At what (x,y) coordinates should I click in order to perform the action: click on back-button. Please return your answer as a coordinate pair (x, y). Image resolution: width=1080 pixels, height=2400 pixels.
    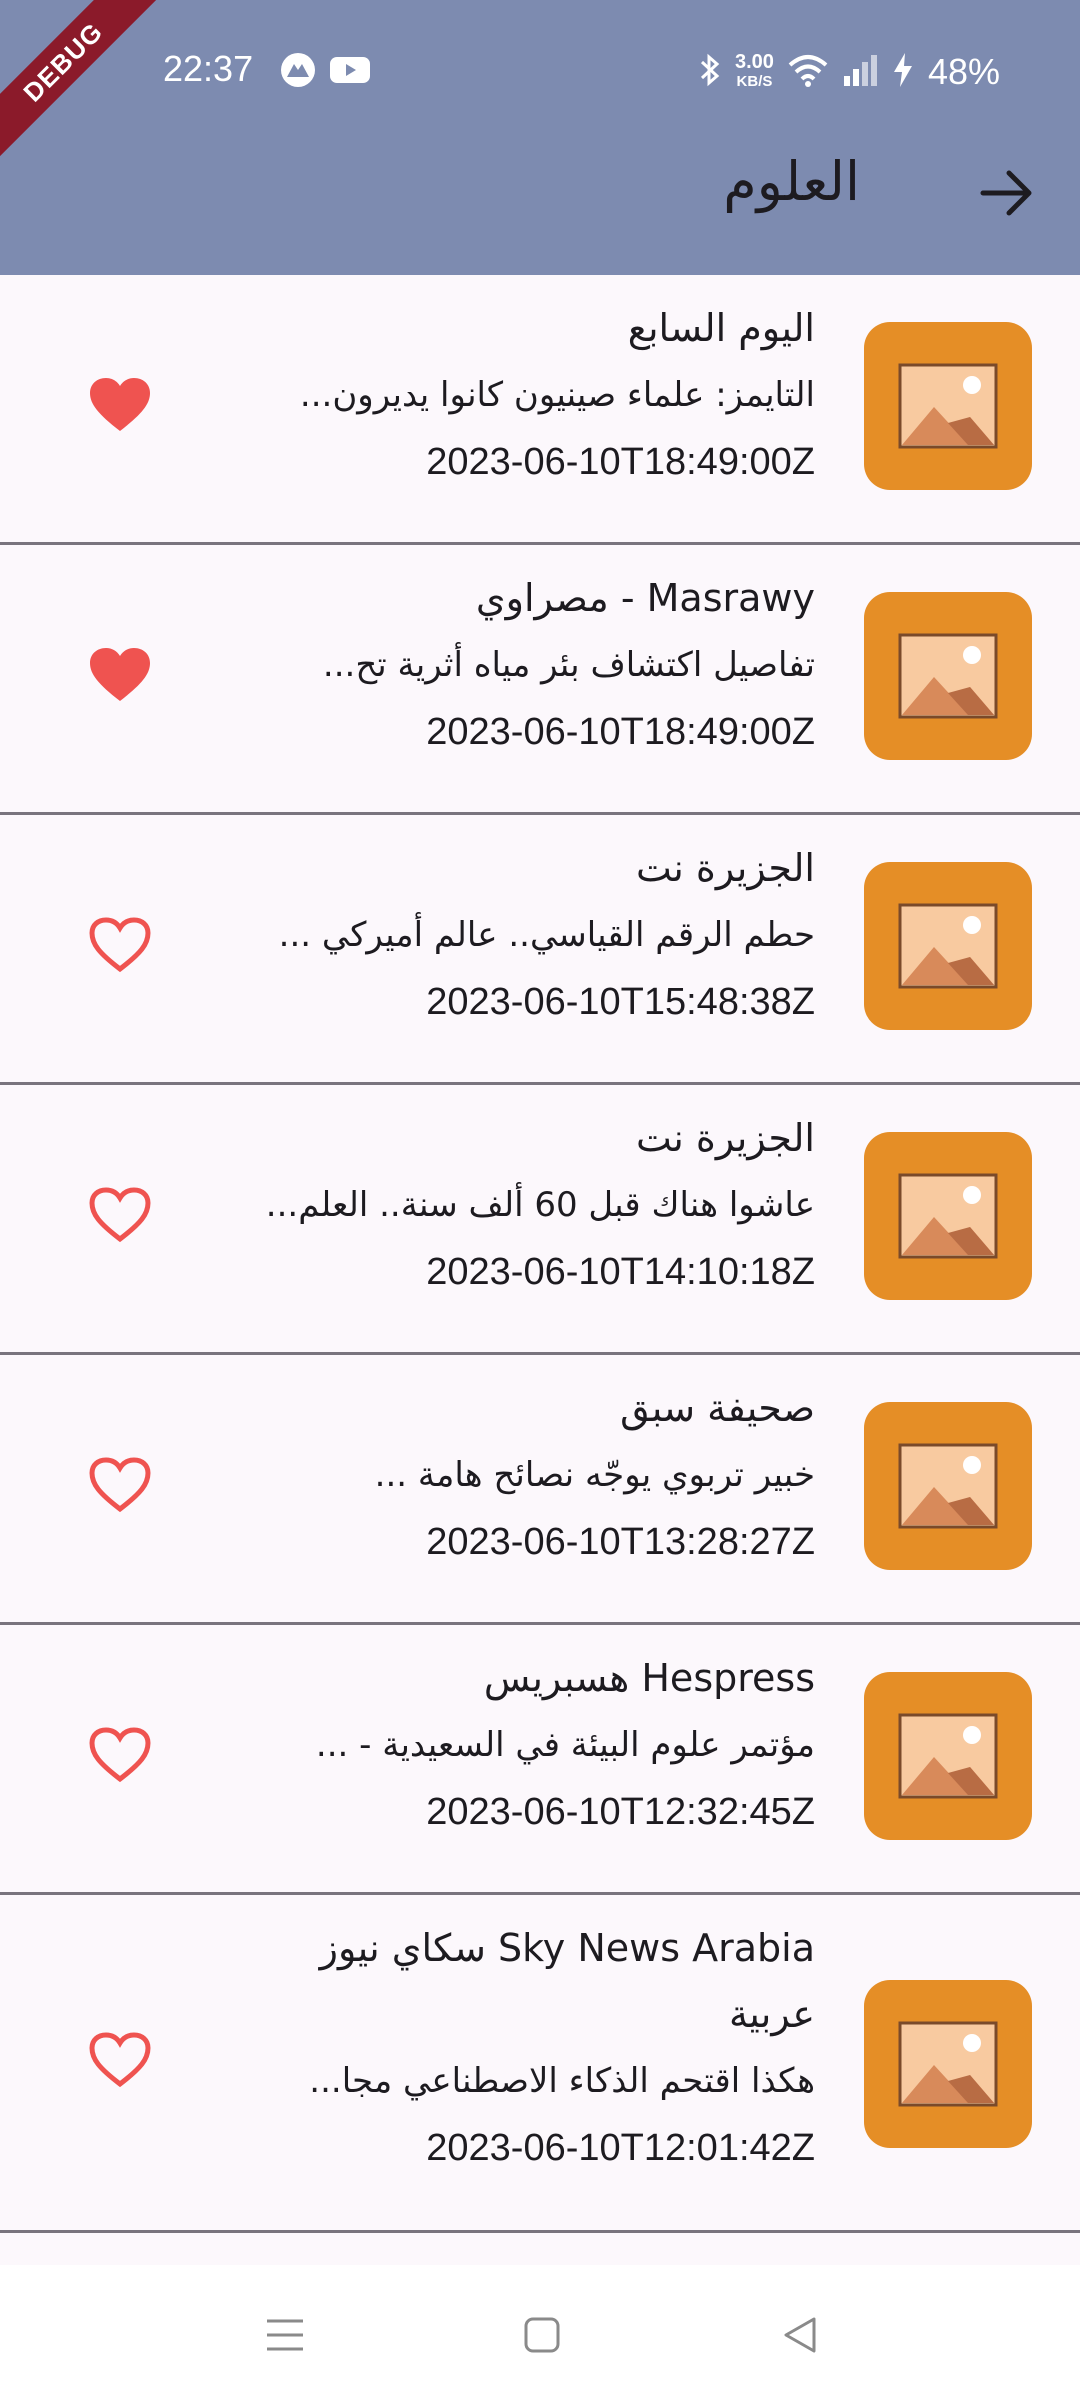
    Looking at the image, I should click on (1007, 193).